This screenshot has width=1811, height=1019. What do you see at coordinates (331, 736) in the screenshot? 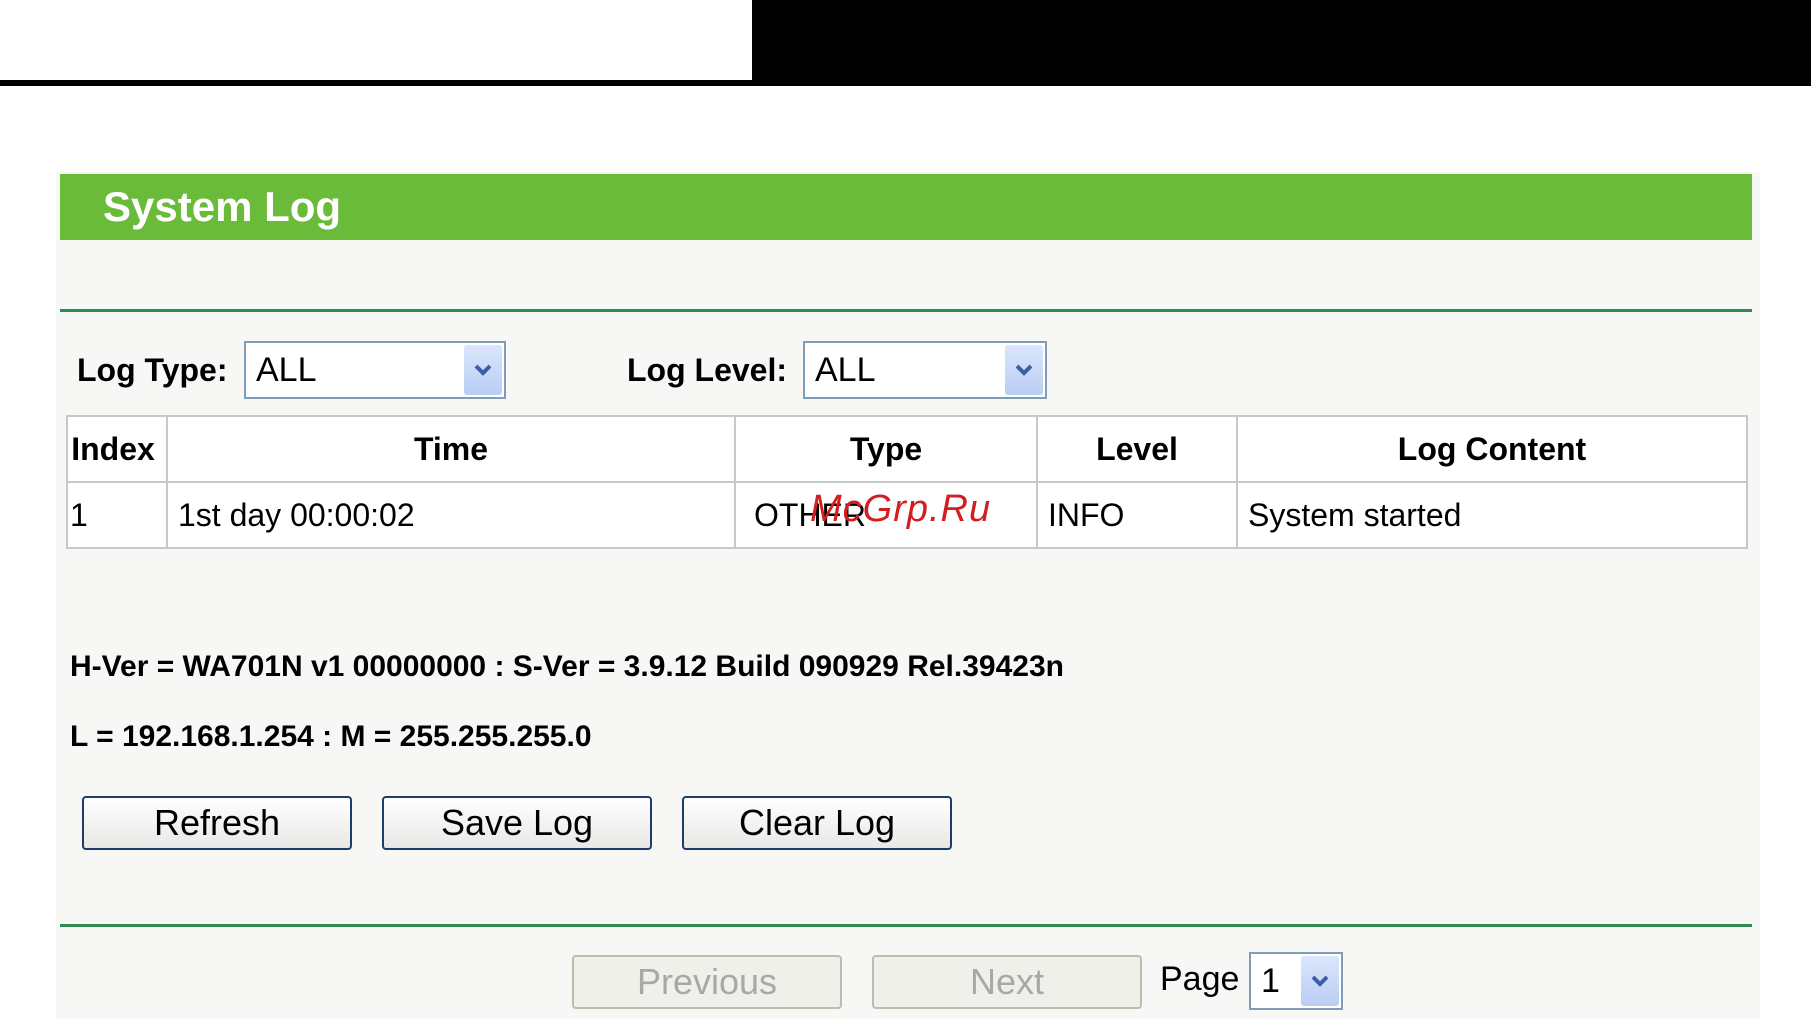
I see `network-info: L = 192.168.1.254 : M = 255.255.255.0` at bounding box center [331, 736].